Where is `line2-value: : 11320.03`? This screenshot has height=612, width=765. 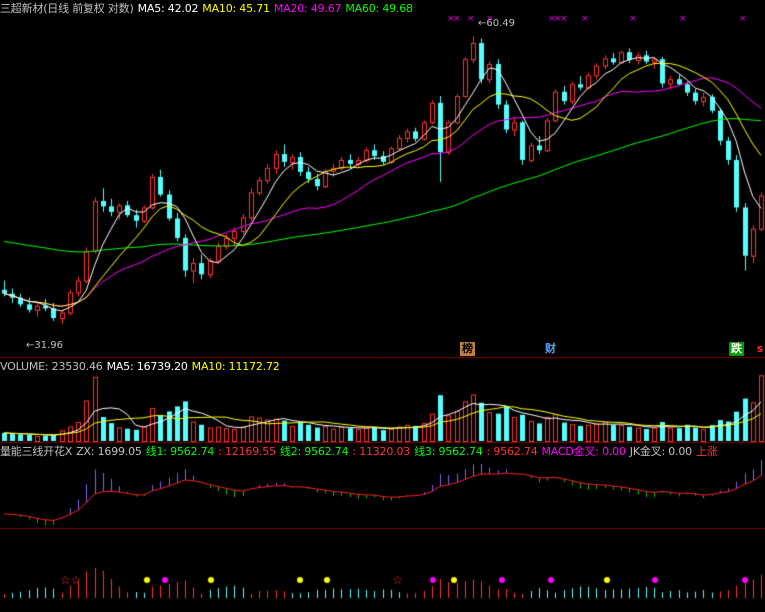
line2-value: : 11320.03 is located at coordinates (381, 451).